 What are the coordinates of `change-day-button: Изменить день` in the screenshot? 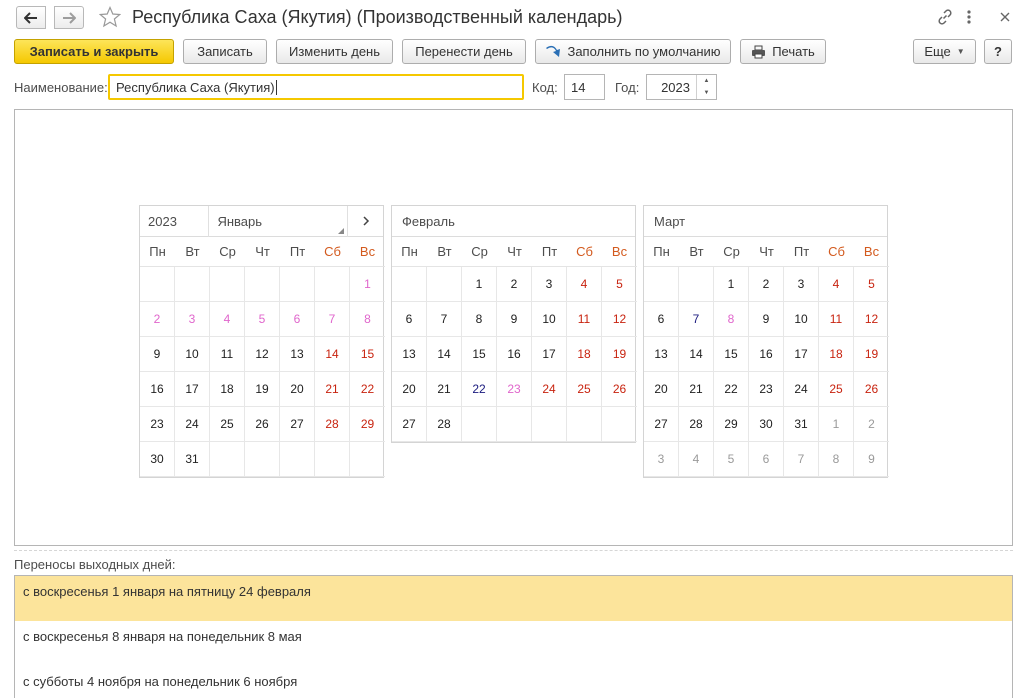 It's located at (334, 51).